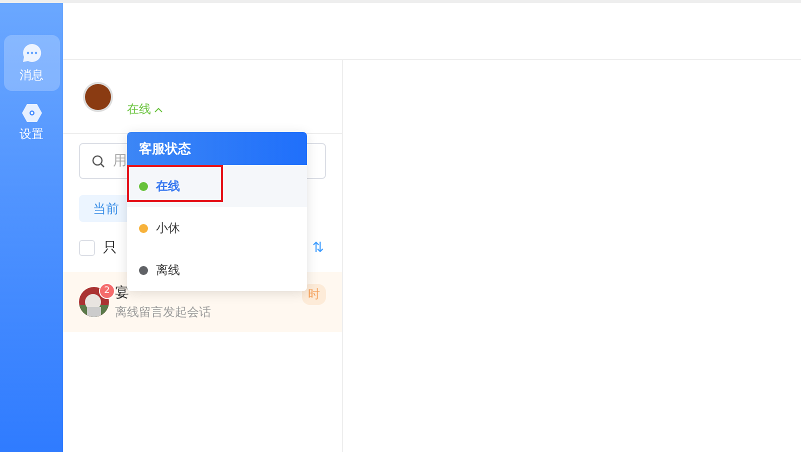 The height and width of the screenshot is (452, 801). I want to click on nav-tab: 设置, so click(32, 123).